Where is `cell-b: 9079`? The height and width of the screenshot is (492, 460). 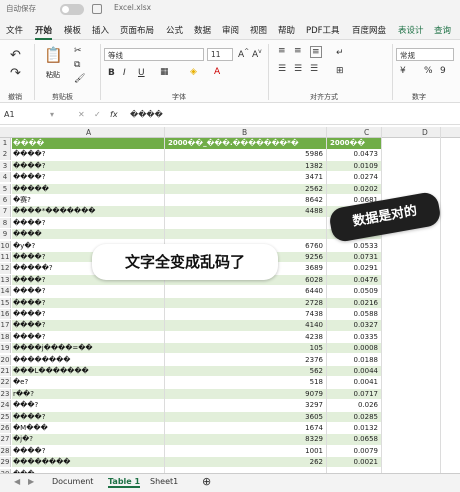 cell-b: 9079 is located at coordinates (245, 393).